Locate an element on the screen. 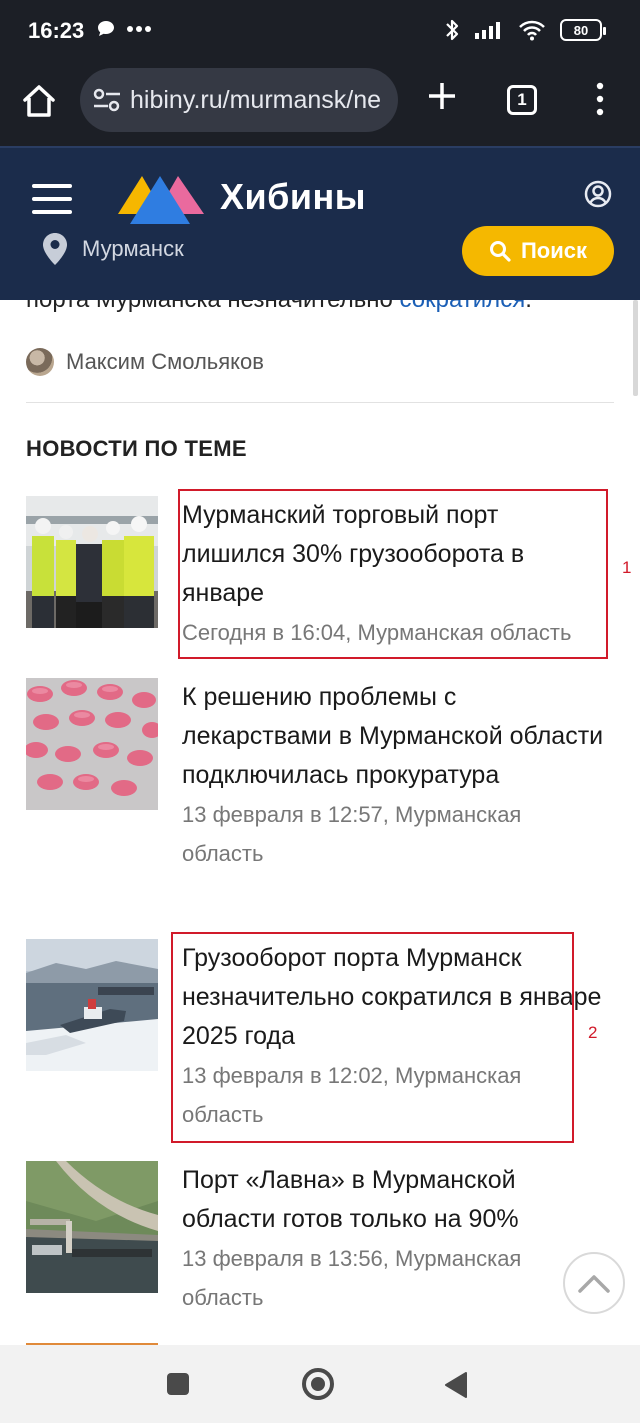 This screenshot has width=640, height=1423. news-thumbnail-icebreaker is located at coordinates (92, 1005).